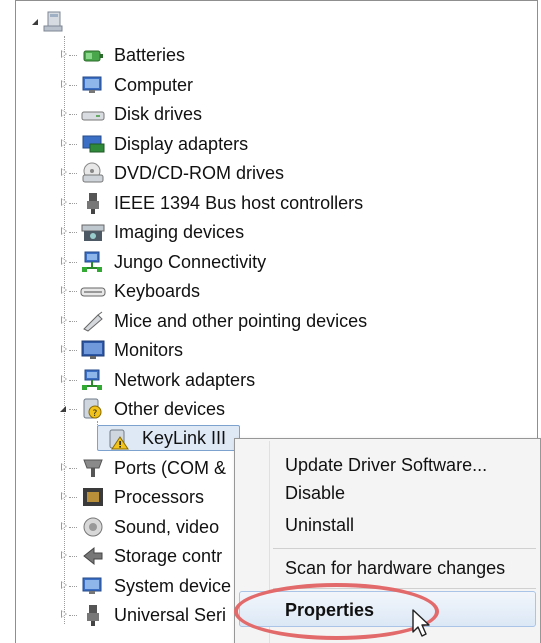 The image size is (541, 643). Describe the element at coordinates (53, 21) in the screenshot. I see `computer-root-icon` at that location.